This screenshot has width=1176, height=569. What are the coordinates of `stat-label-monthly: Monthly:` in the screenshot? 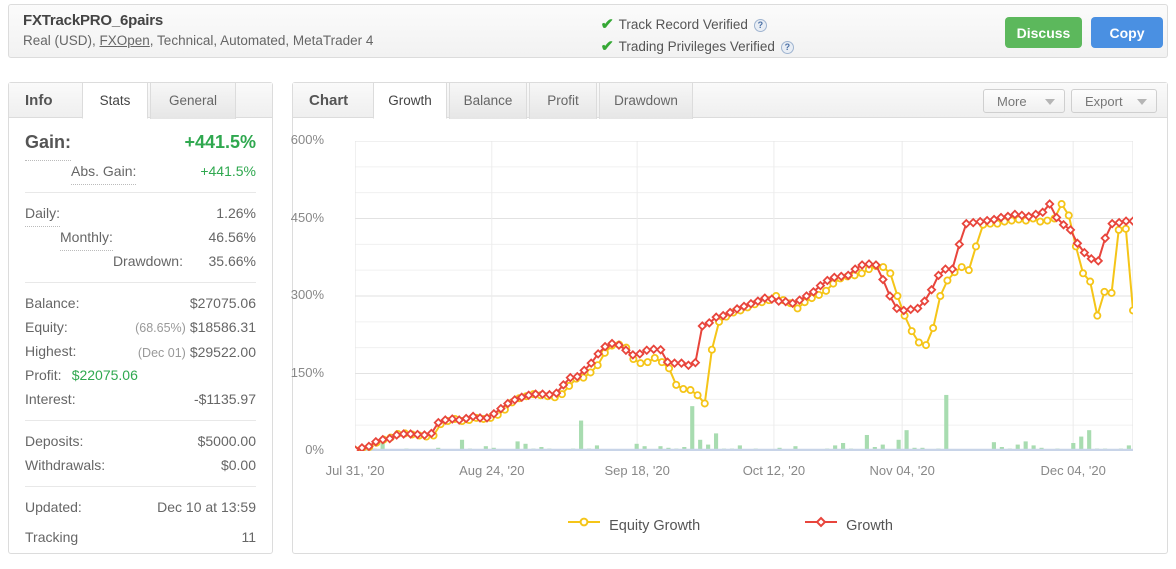 It's located at (86, 238).